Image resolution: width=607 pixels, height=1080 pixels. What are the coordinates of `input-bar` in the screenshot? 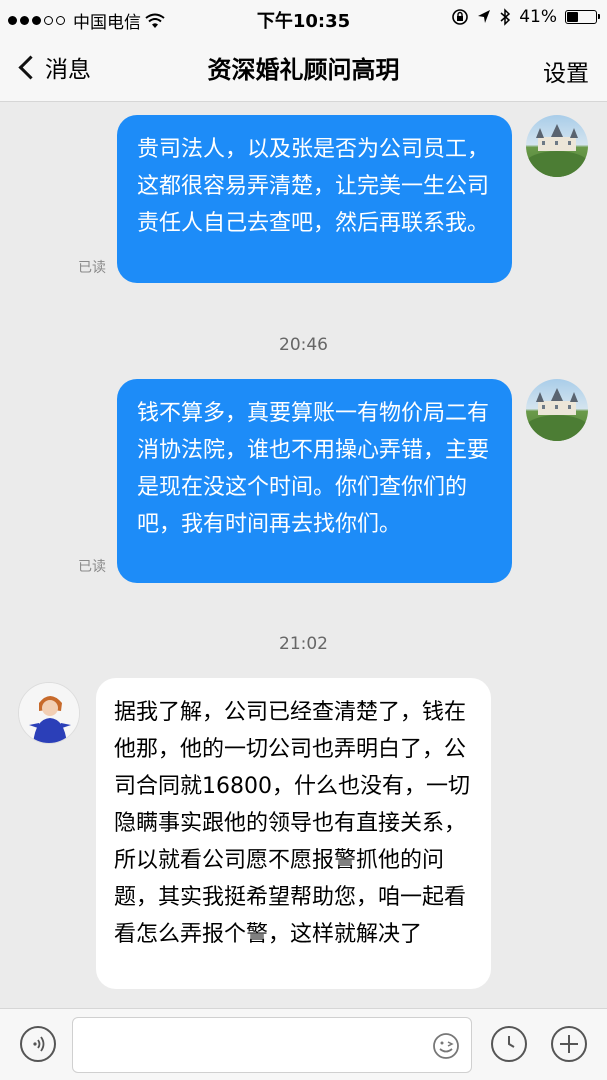 It's located at (303, 1044).